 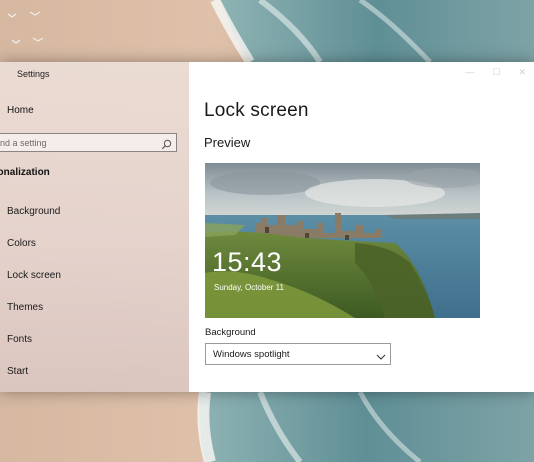 What do you see at coordinates (251, 354) in the screenshot?
I see `background-dropdown-value: Windows spotlight` at bounding box center [251, 354].